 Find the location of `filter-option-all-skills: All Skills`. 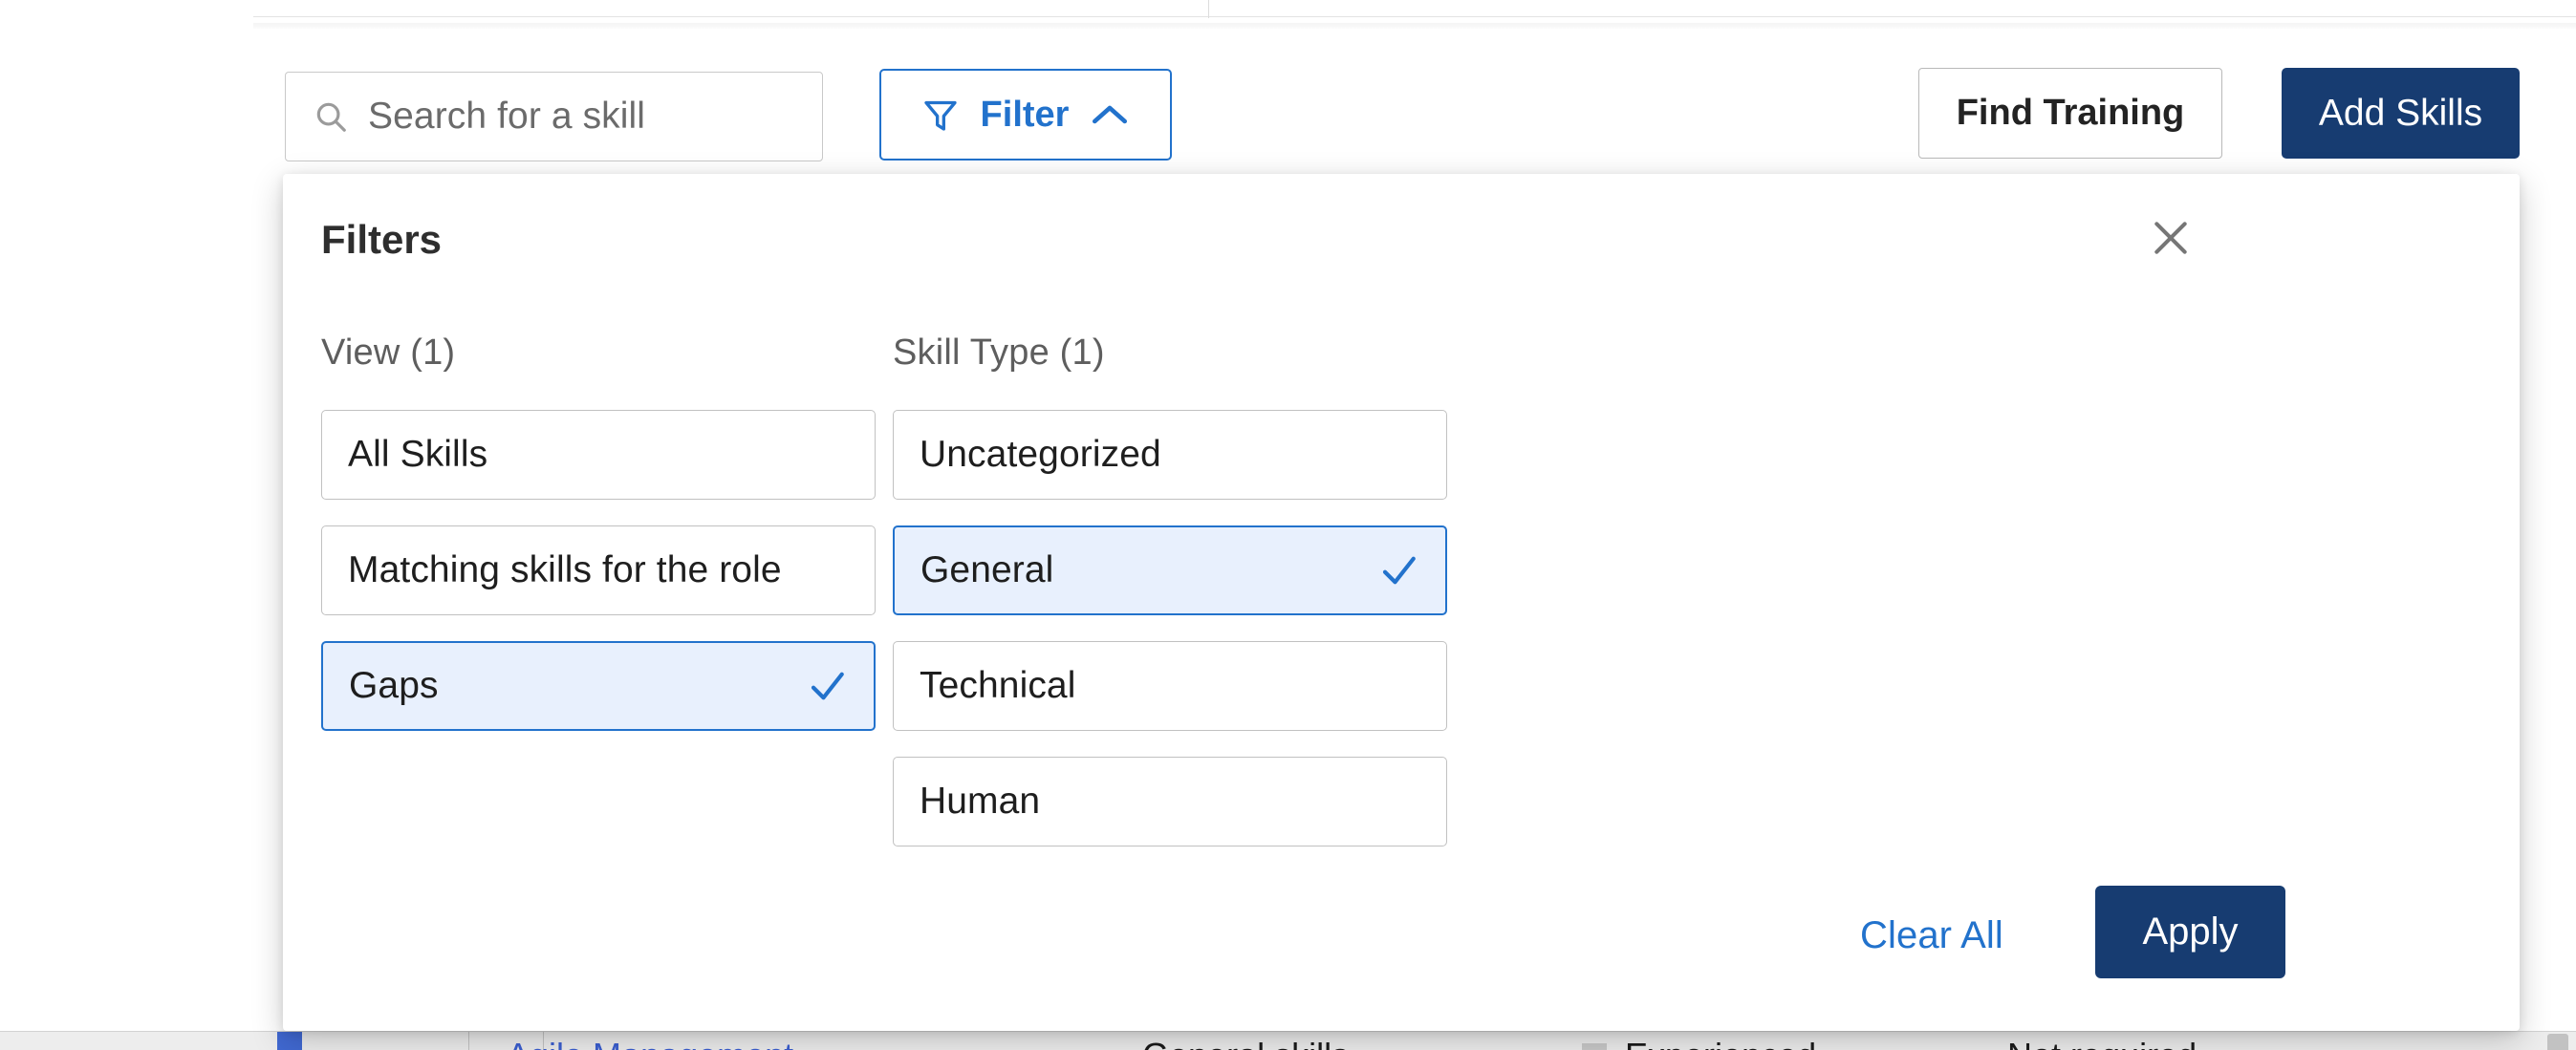

filter-option-all-skills: All Skills is located at coordinates (598, 455).